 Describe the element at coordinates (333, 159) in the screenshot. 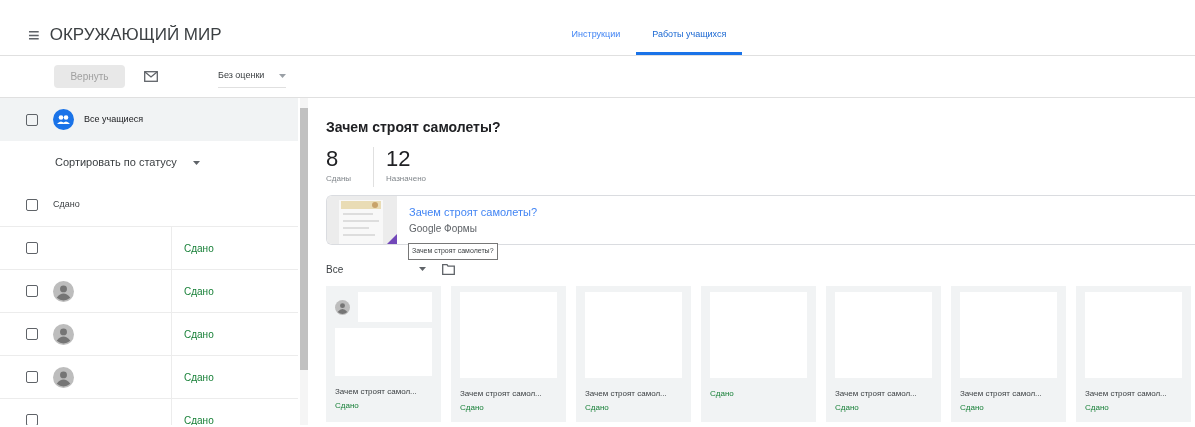

I see `stat-count: 8` at that location.